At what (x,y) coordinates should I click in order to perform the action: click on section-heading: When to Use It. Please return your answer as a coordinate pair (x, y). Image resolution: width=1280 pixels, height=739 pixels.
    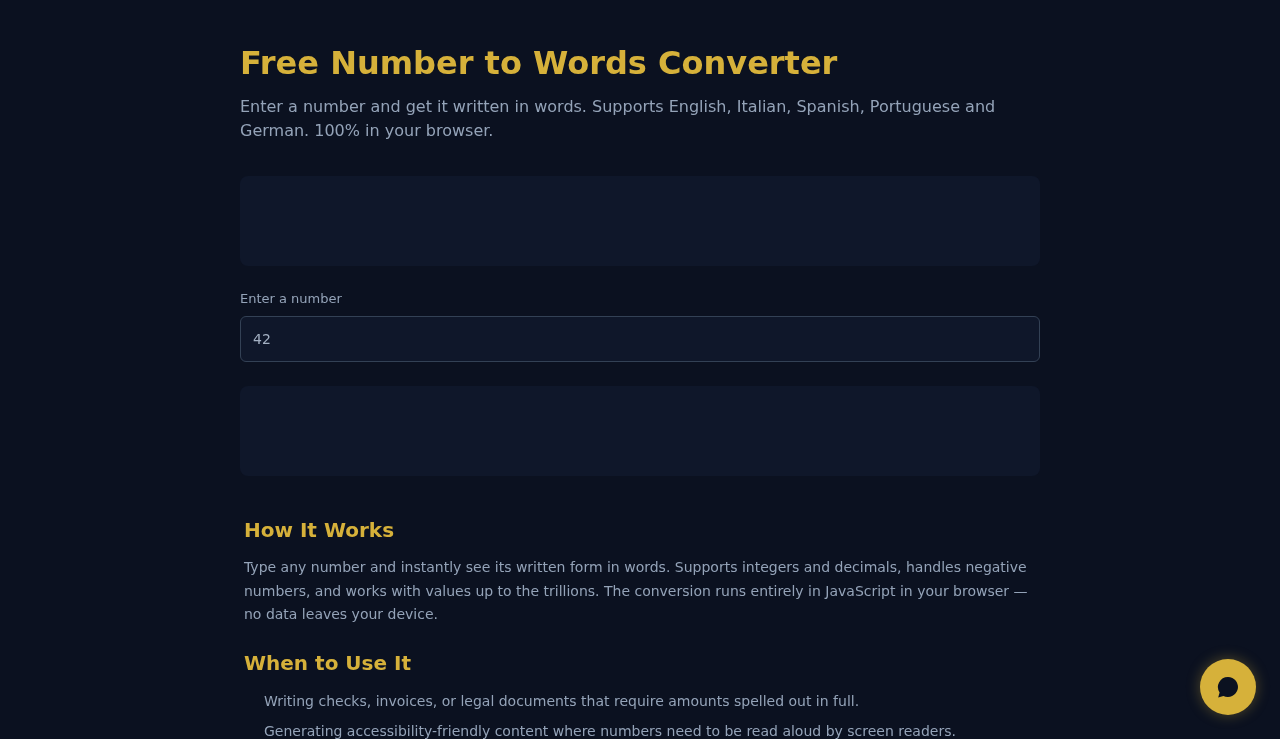
    Looking at the image, I should click on (327, 663).